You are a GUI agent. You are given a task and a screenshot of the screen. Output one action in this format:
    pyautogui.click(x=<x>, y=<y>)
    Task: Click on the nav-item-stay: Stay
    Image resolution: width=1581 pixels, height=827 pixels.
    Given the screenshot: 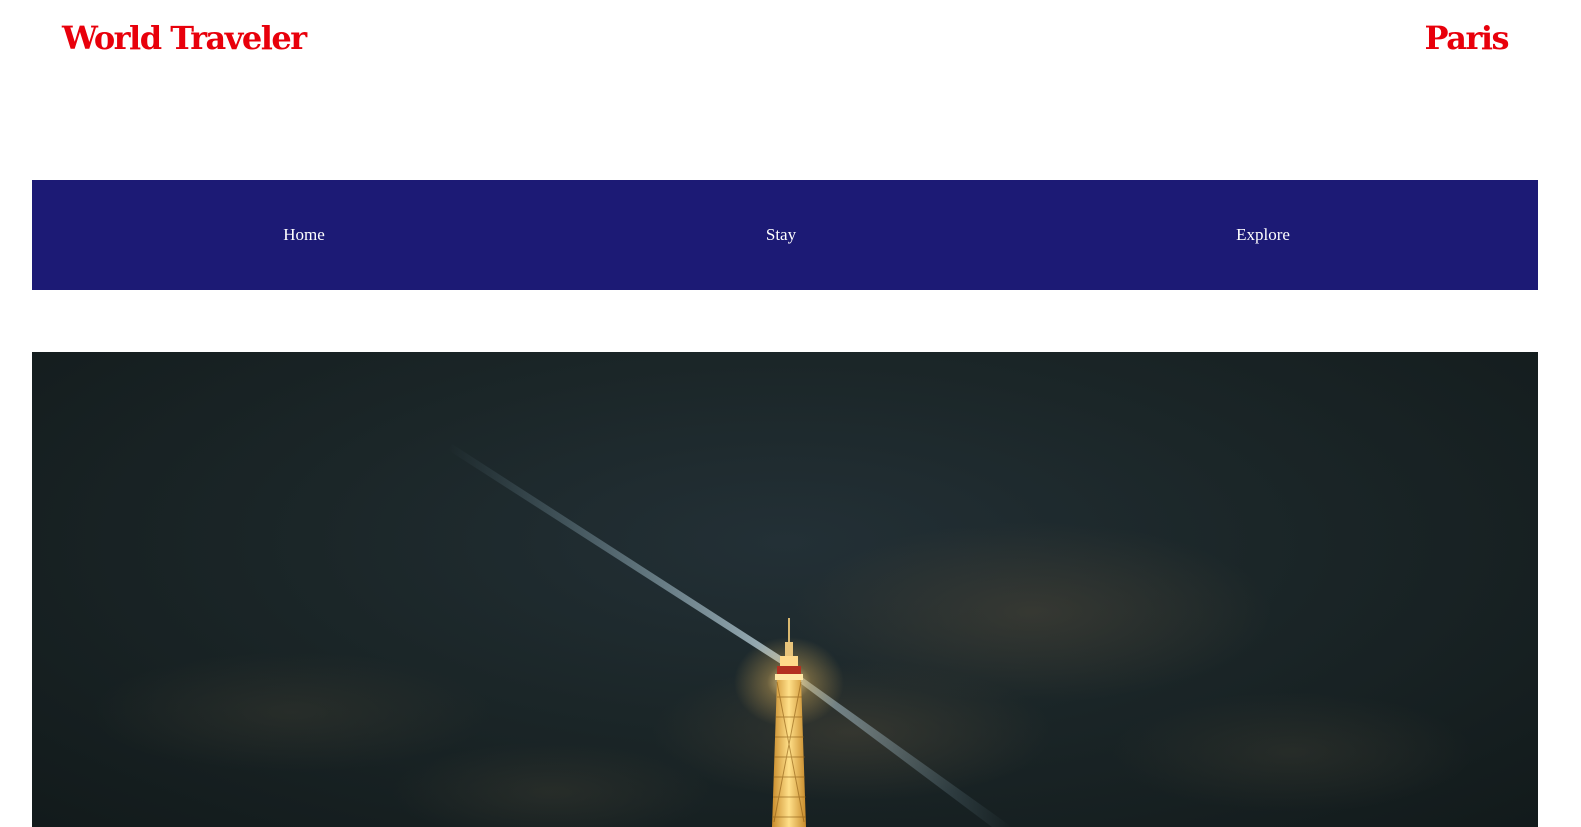 What is the action you would take?
    pyautogui.click(x=781, y=235)
    